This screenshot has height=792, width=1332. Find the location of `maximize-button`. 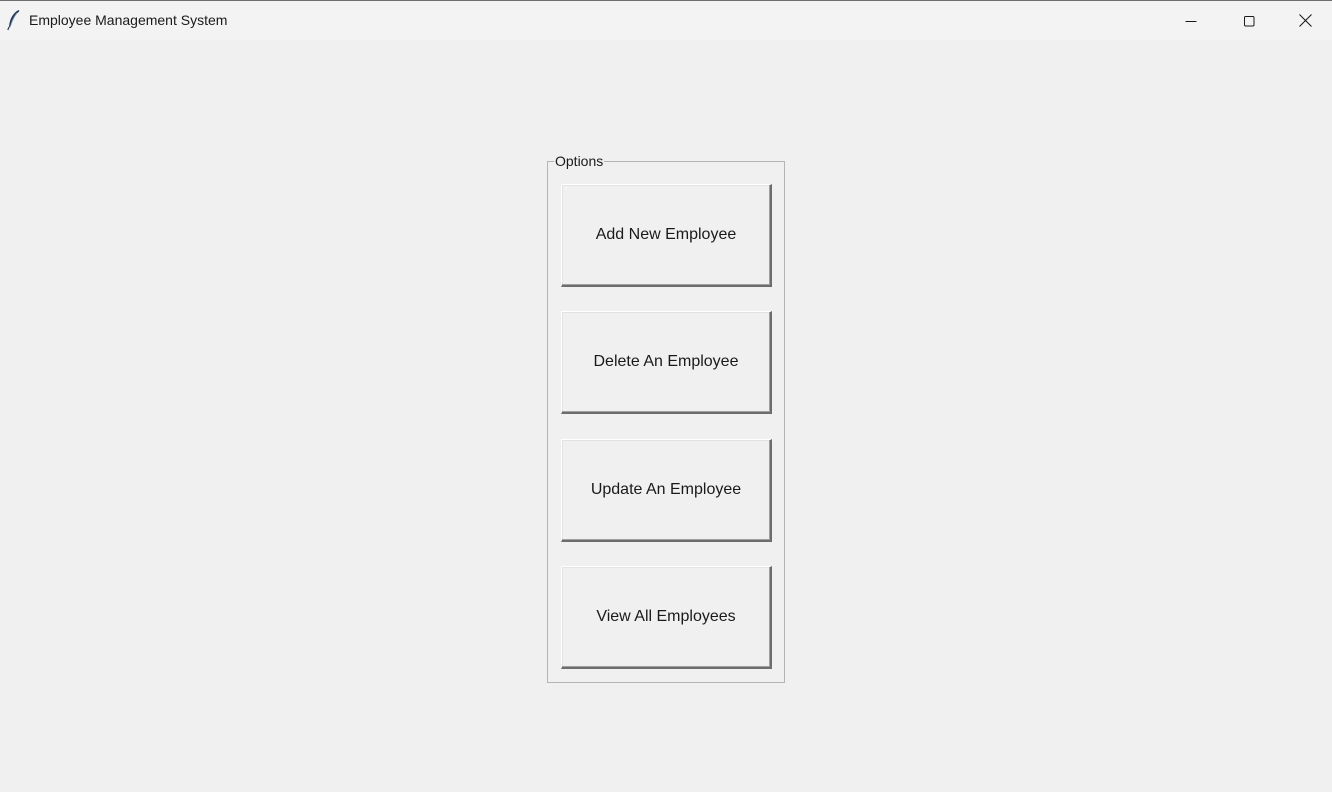

maximize-button is located at coordinates (1249, 20).